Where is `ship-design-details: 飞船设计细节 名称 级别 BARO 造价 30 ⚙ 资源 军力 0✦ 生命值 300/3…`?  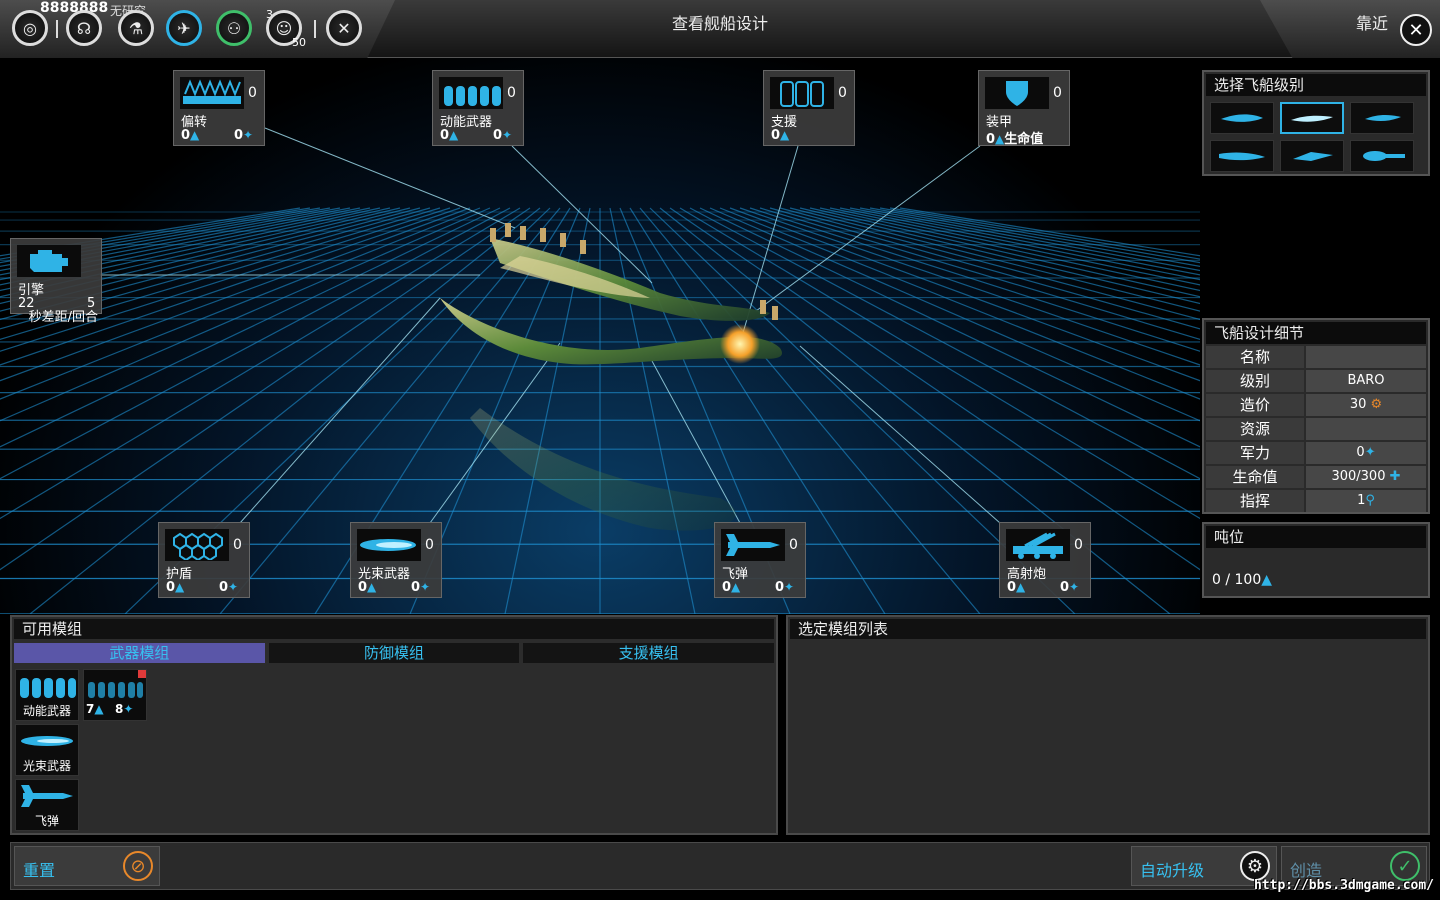 ship-design-details: 飞船设计细节 名称 级别 BARO 造价 30 ⚙ 资源 军力 0✦ 生命值 300/3… is located at coordinates (1316, 416).